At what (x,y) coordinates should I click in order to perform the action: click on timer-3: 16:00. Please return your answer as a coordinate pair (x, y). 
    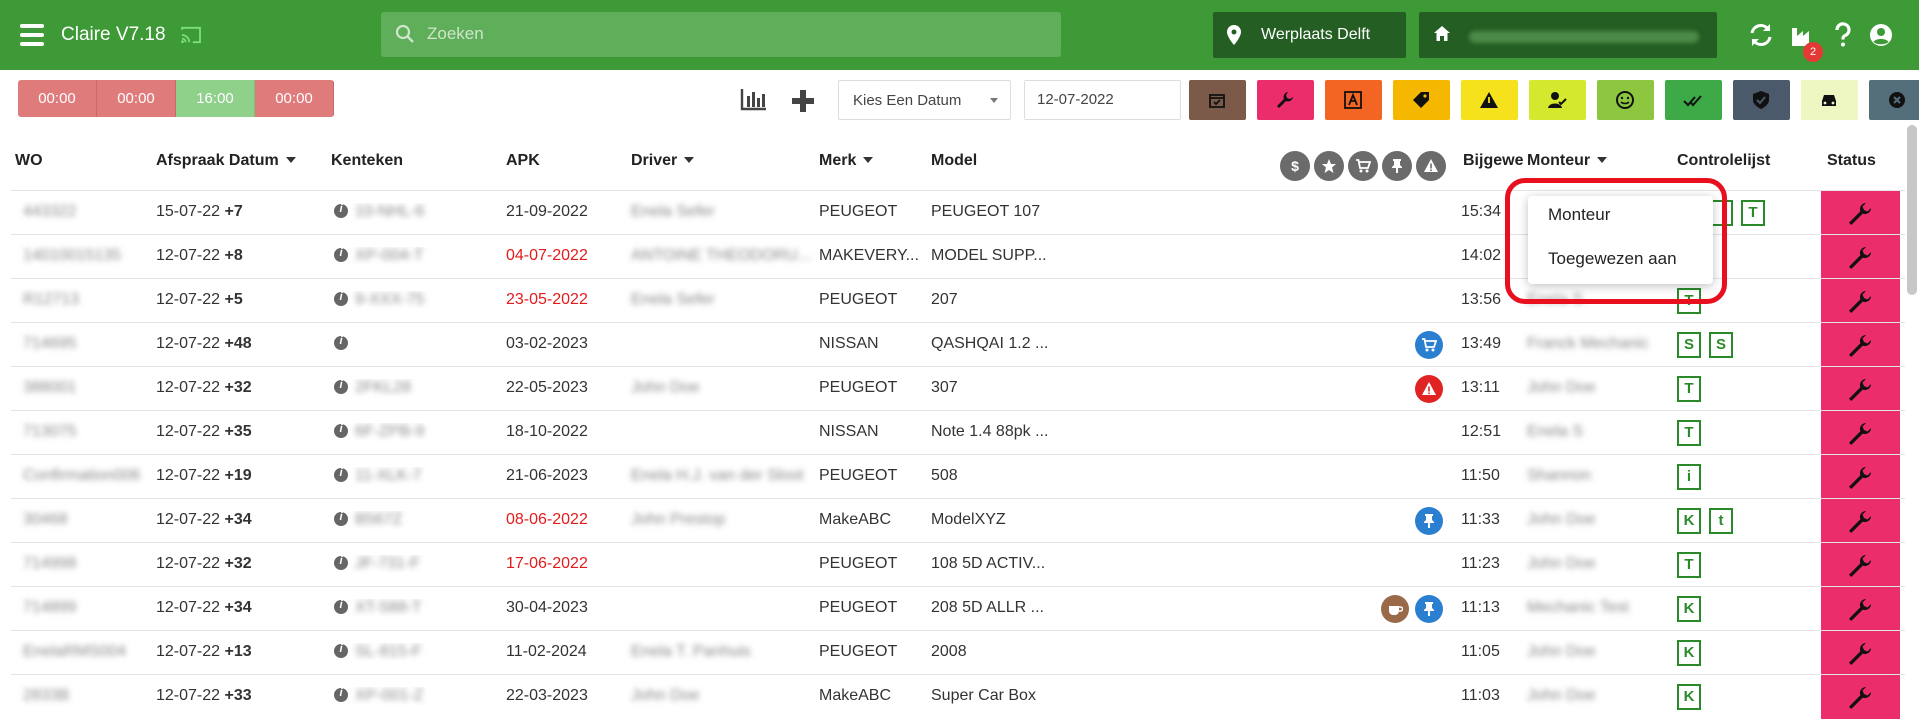
    Looking at the image, I should click on (215, 98).